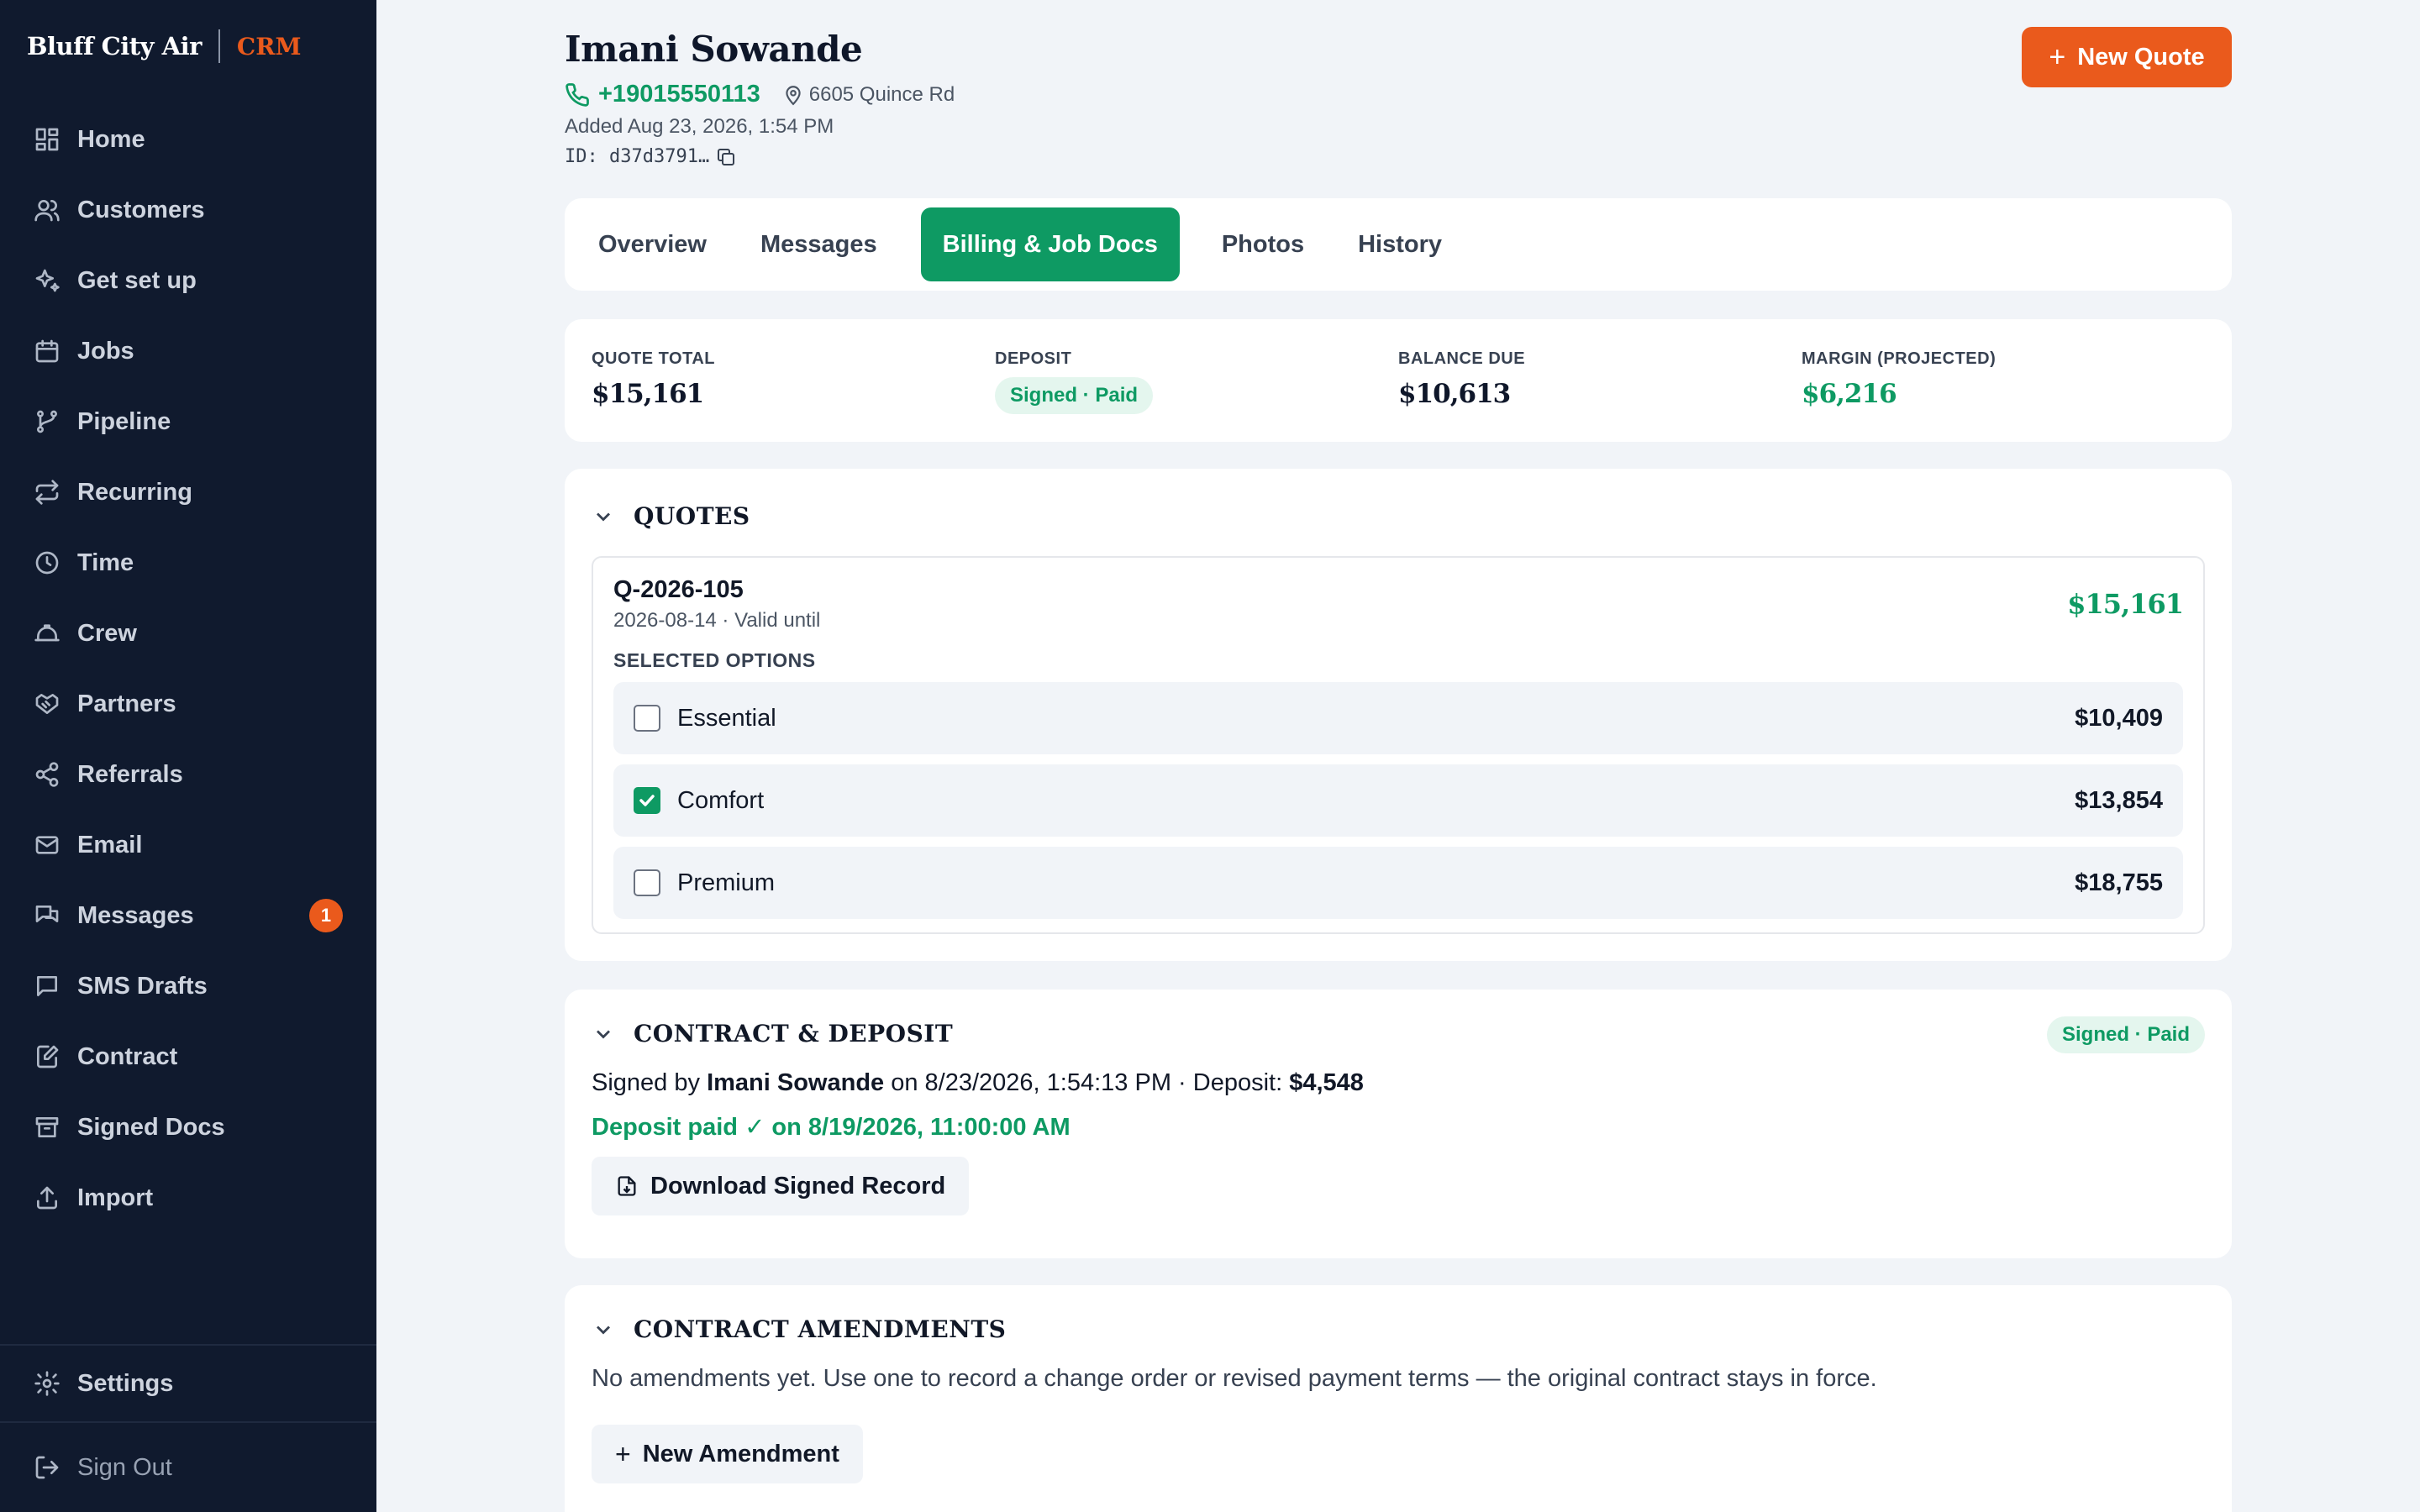 The image size is (2420, 1512). What do you see at coordinates (662, 94) in the screenshot?
I see `phone-link: +19015550113` at bounding box center [662, 94].